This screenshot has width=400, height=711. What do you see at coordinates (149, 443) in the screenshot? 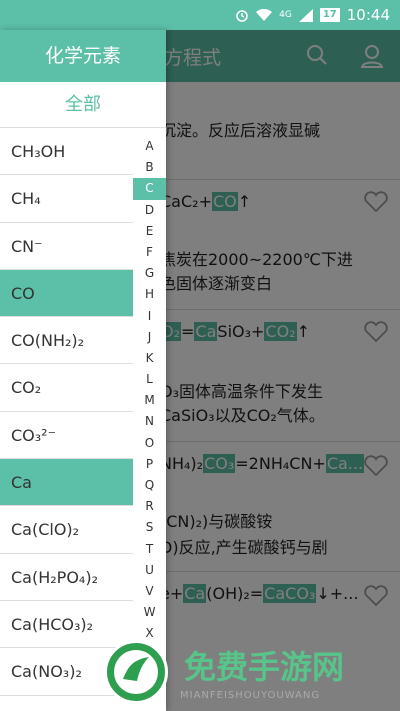
I see `index-letter-o: O` at bounding box center [149, 443].